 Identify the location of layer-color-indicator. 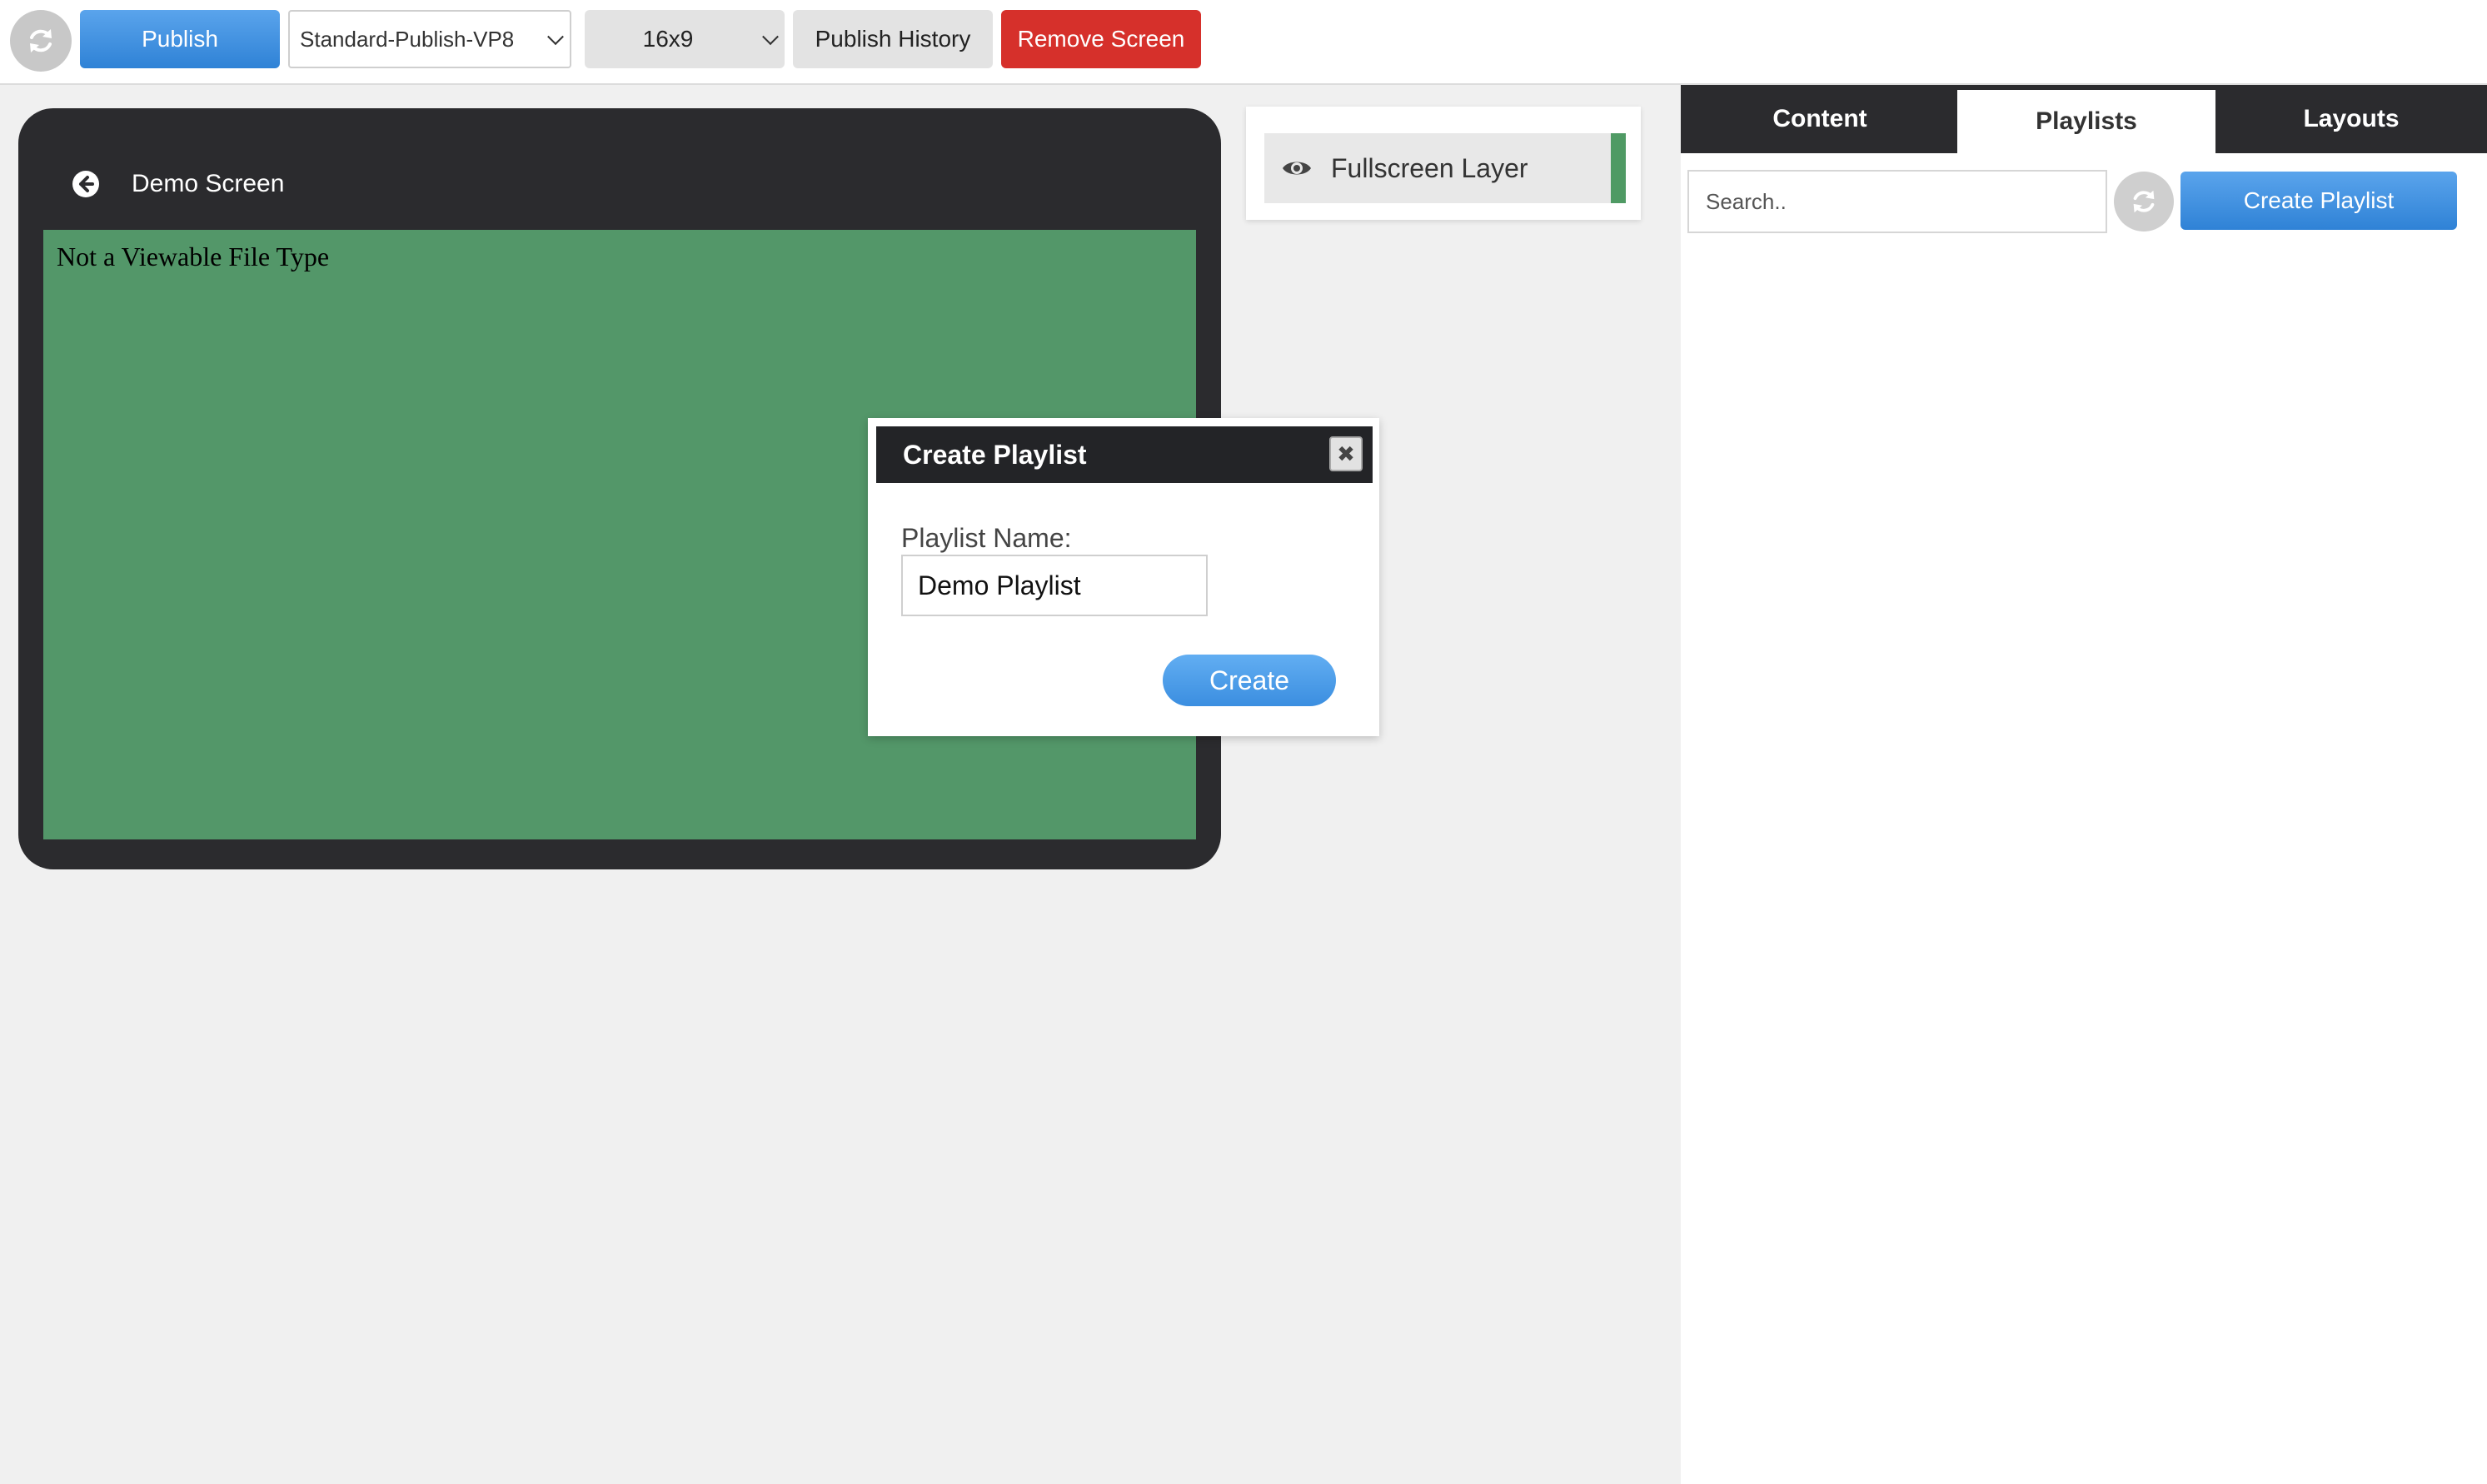
(1618, 168).